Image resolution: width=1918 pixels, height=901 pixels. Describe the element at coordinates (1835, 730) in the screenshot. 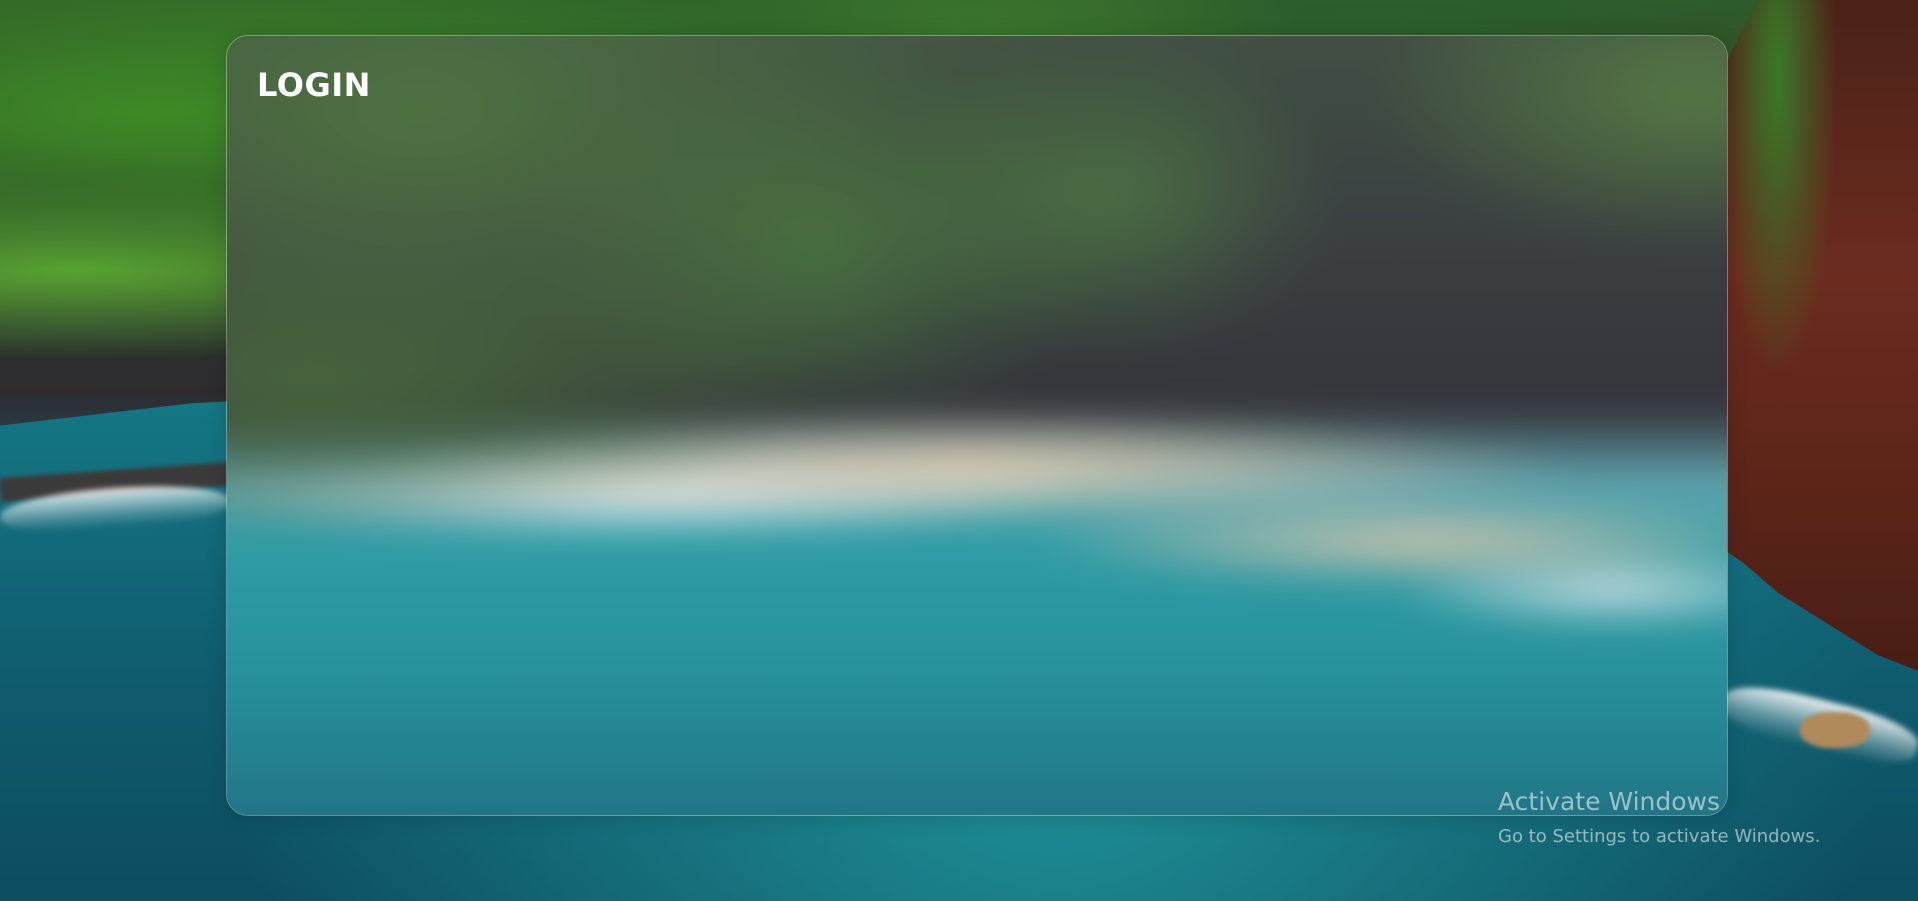

I see `background-rock` at that location.